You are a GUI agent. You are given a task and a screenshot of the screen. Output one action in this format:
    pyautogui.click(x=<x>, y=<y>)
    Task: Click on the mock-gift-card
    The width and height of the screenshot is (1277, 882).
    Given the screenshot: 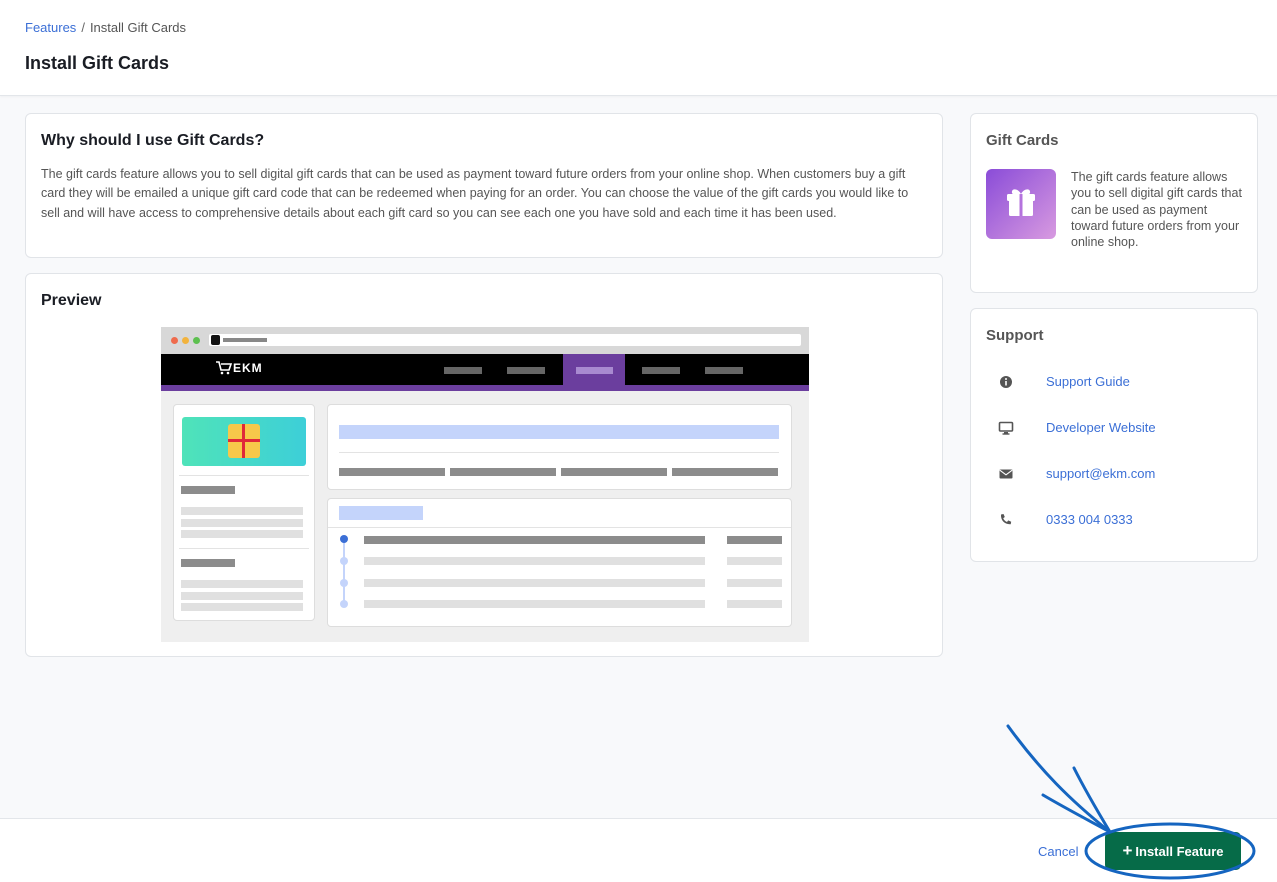 What is the action you would take?
    pyautogui.click(x=244, y=441)
    